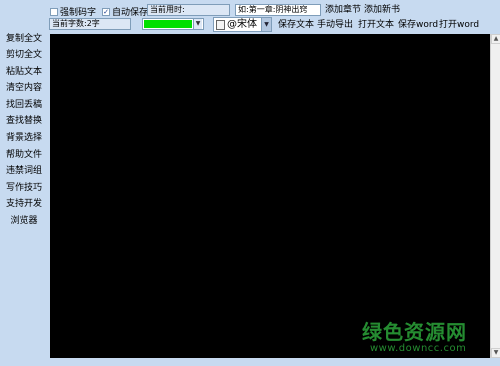 This screenshot has height=366, width=500. What do you see at coordinates (54, 11) in the screenshot?
I see `checkbox-box` at bounding box center [54, 11].